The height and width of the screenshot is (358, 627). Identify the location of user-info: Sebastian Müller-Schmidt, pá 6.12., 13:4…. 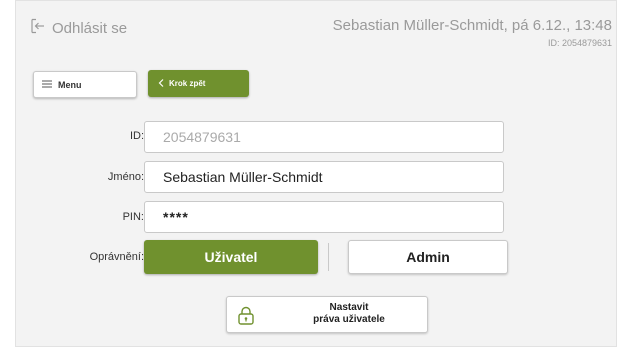
(472, 25).